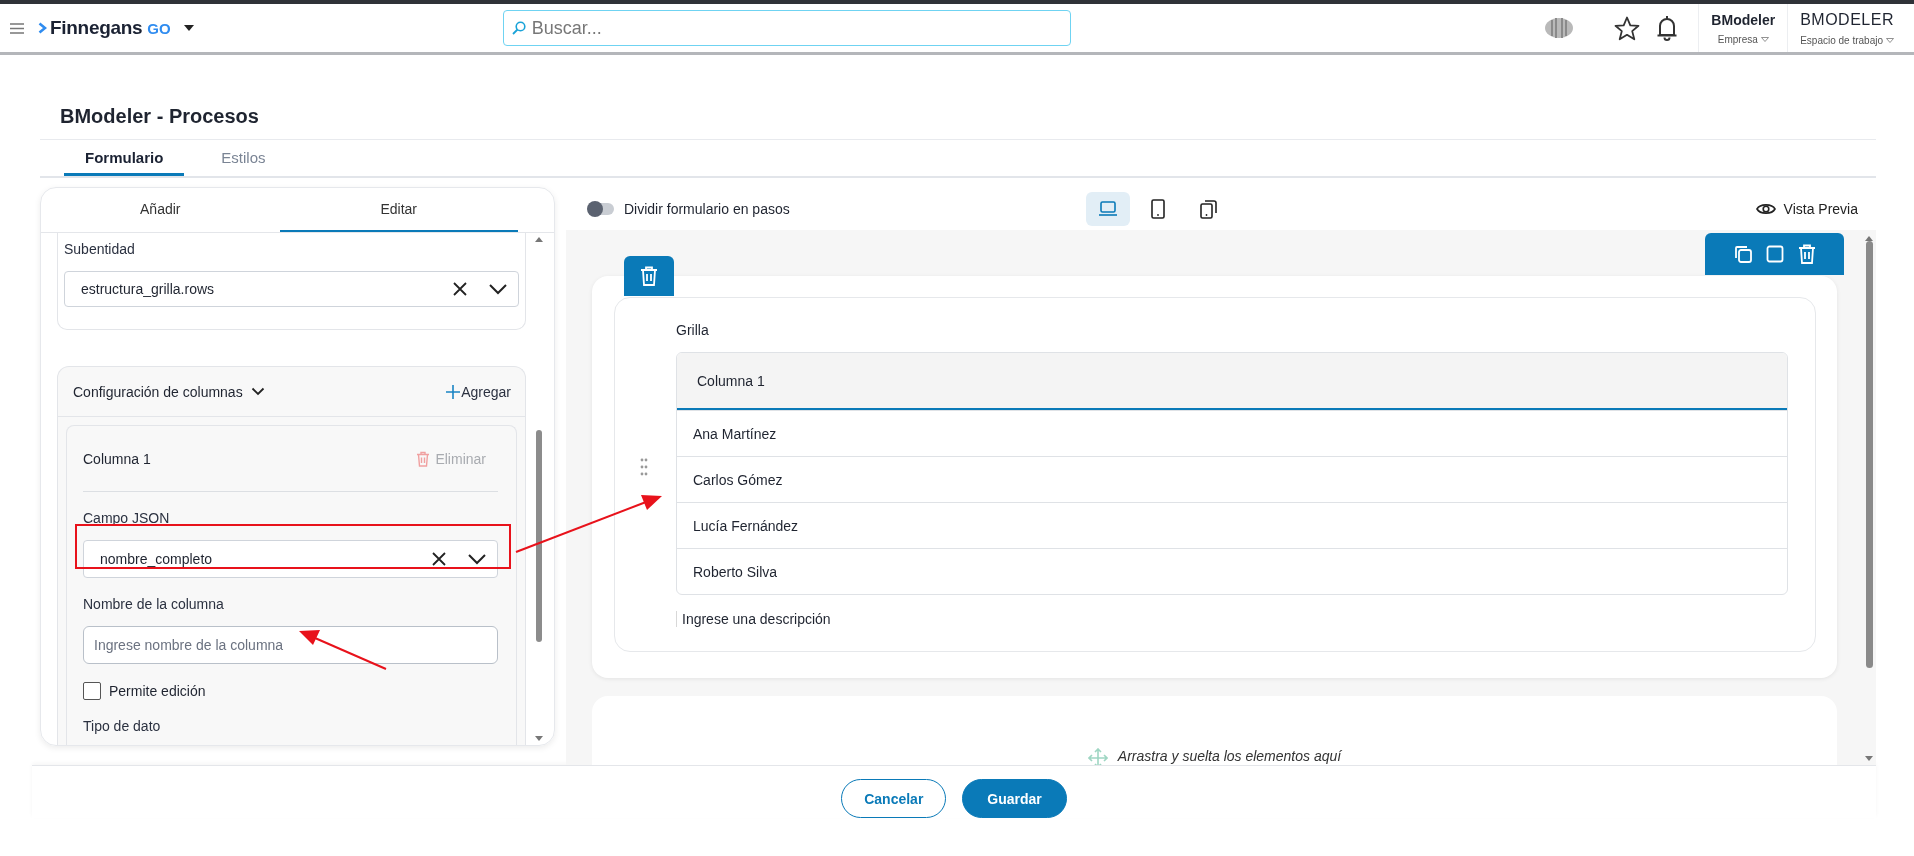 The image size is (1914, 856). I want to click on star-icon, so click(1627, 28).